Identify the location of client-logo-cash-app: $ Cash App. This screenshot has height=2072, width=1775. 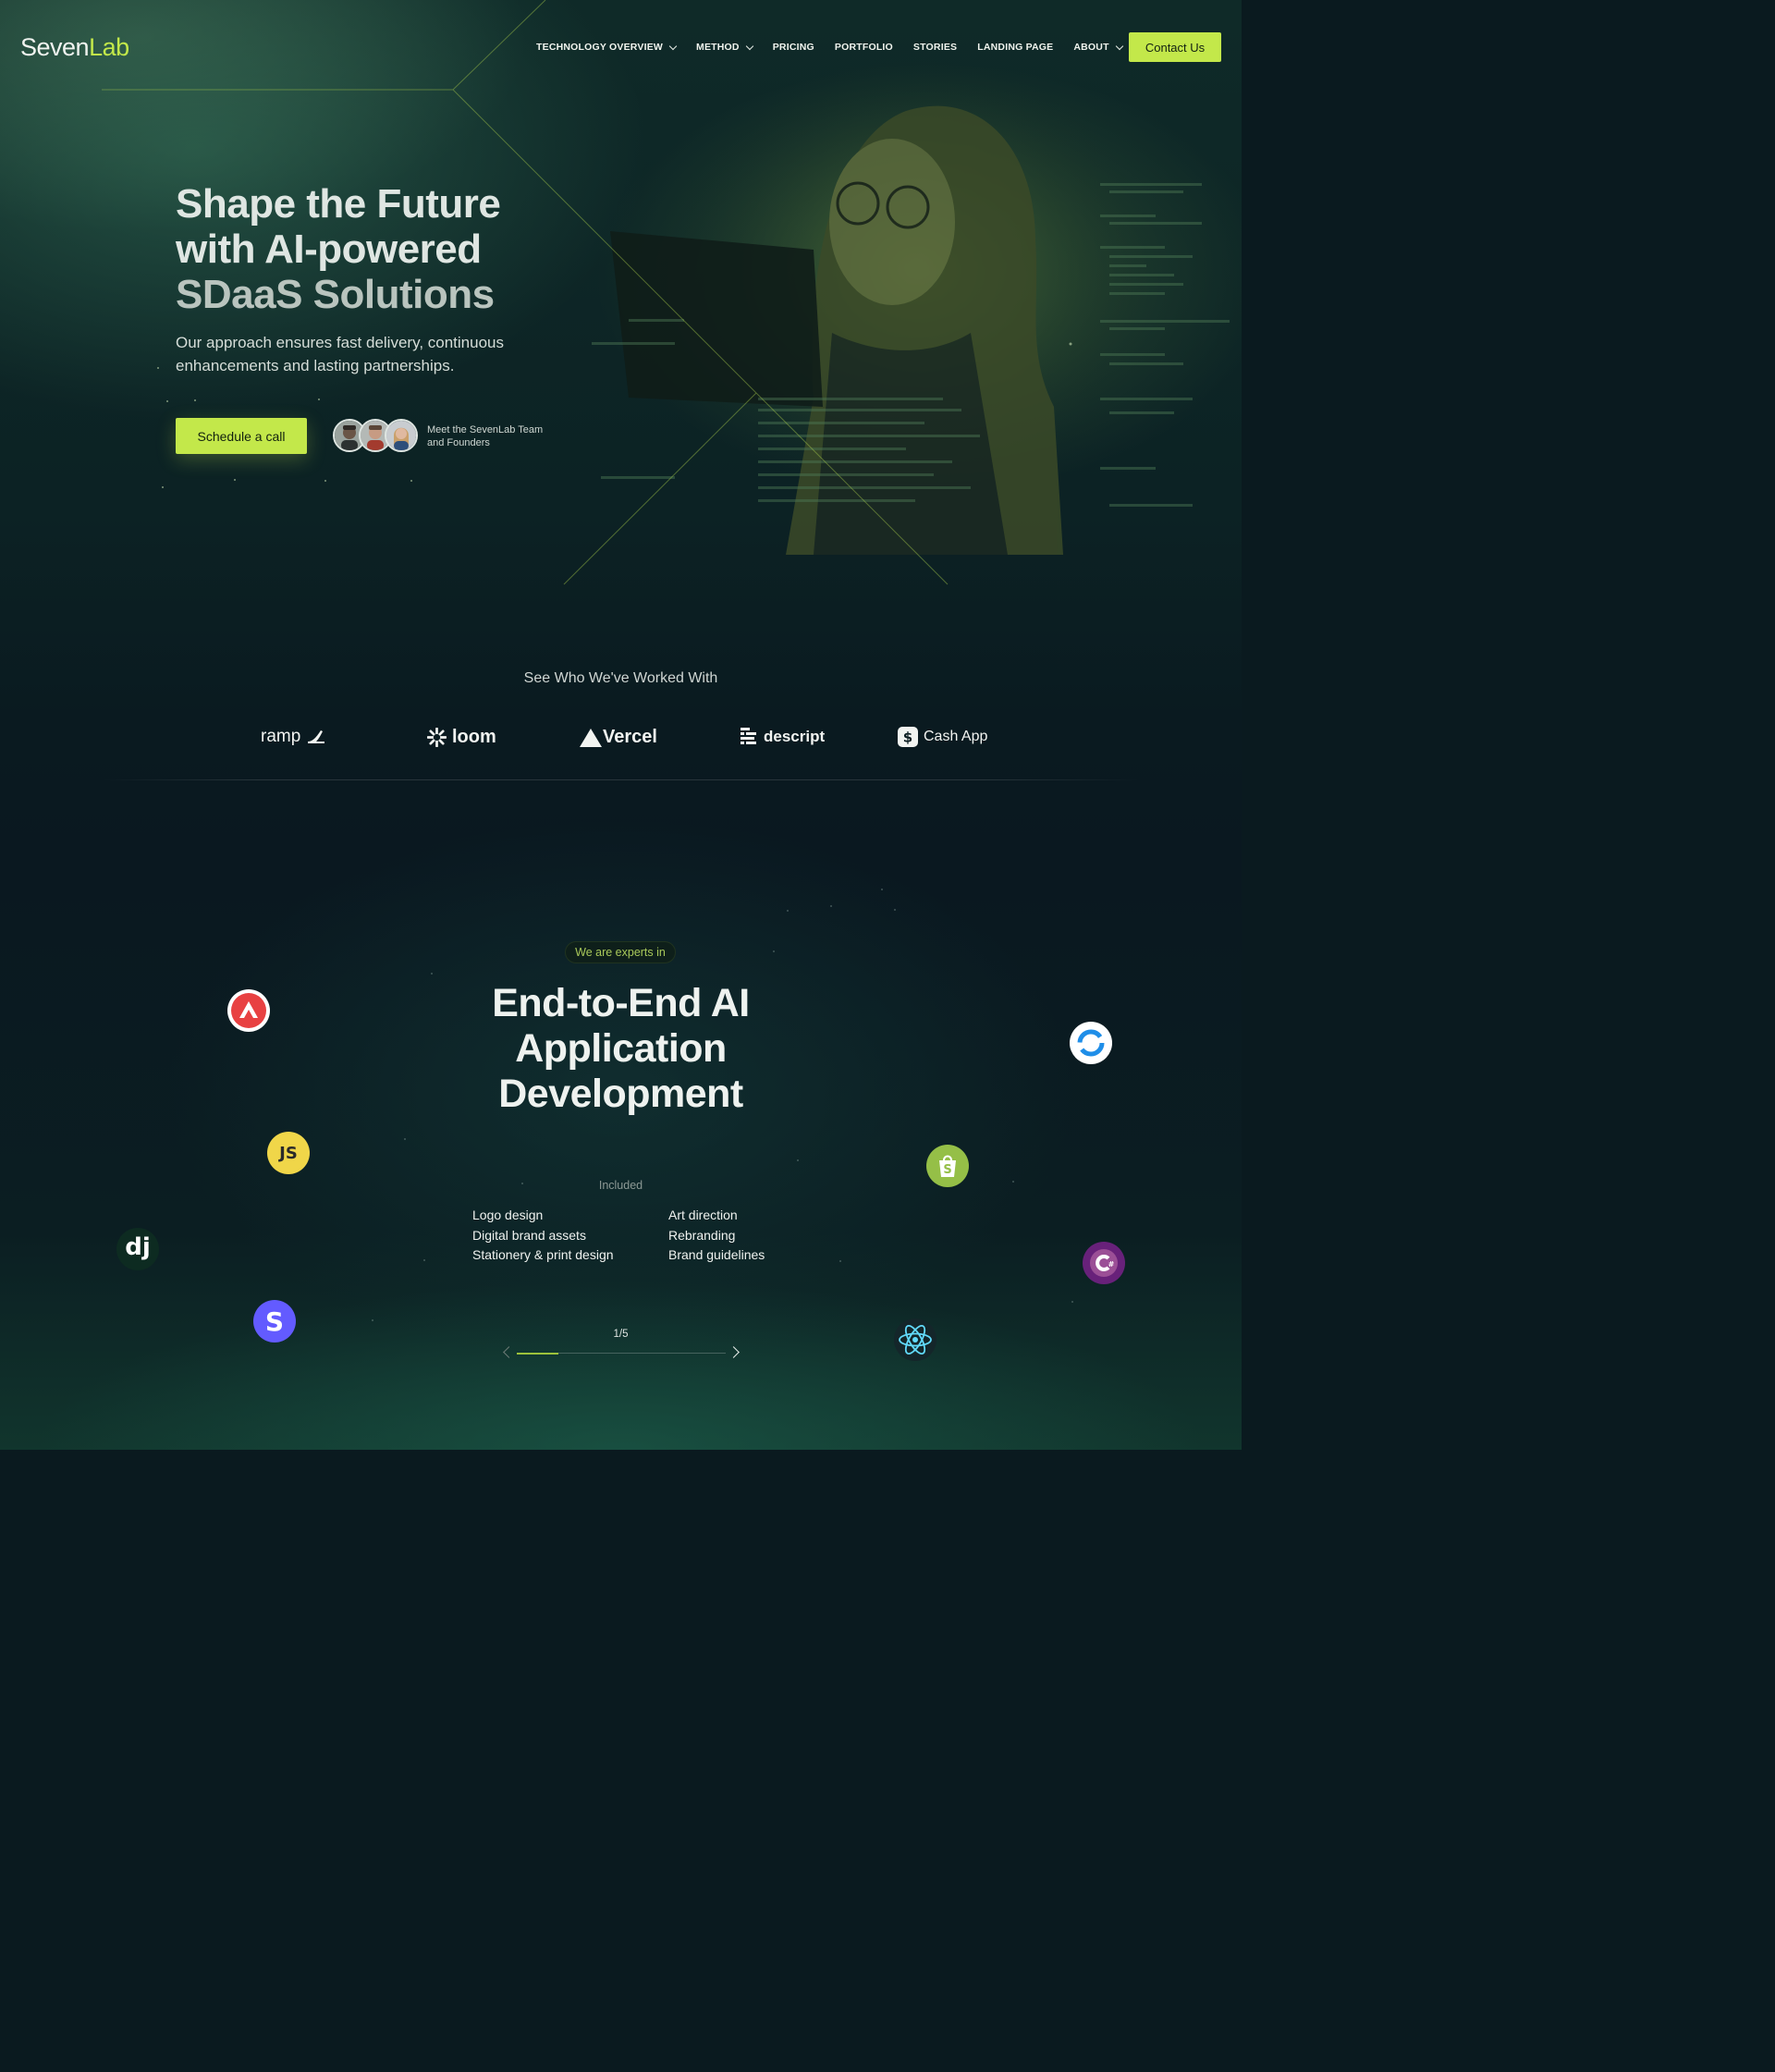
(942, 737).